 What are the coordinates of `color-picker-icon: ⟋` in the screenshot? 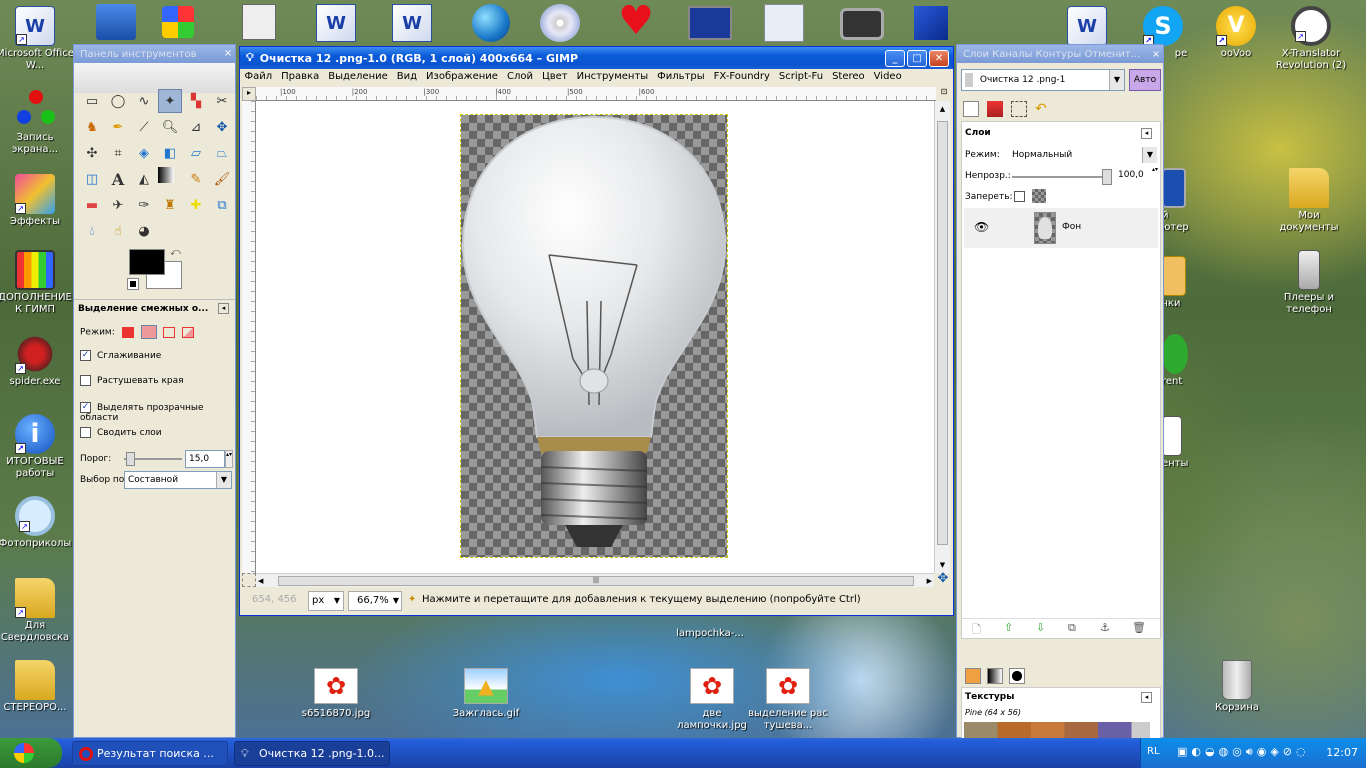 It's located at (144, 127).